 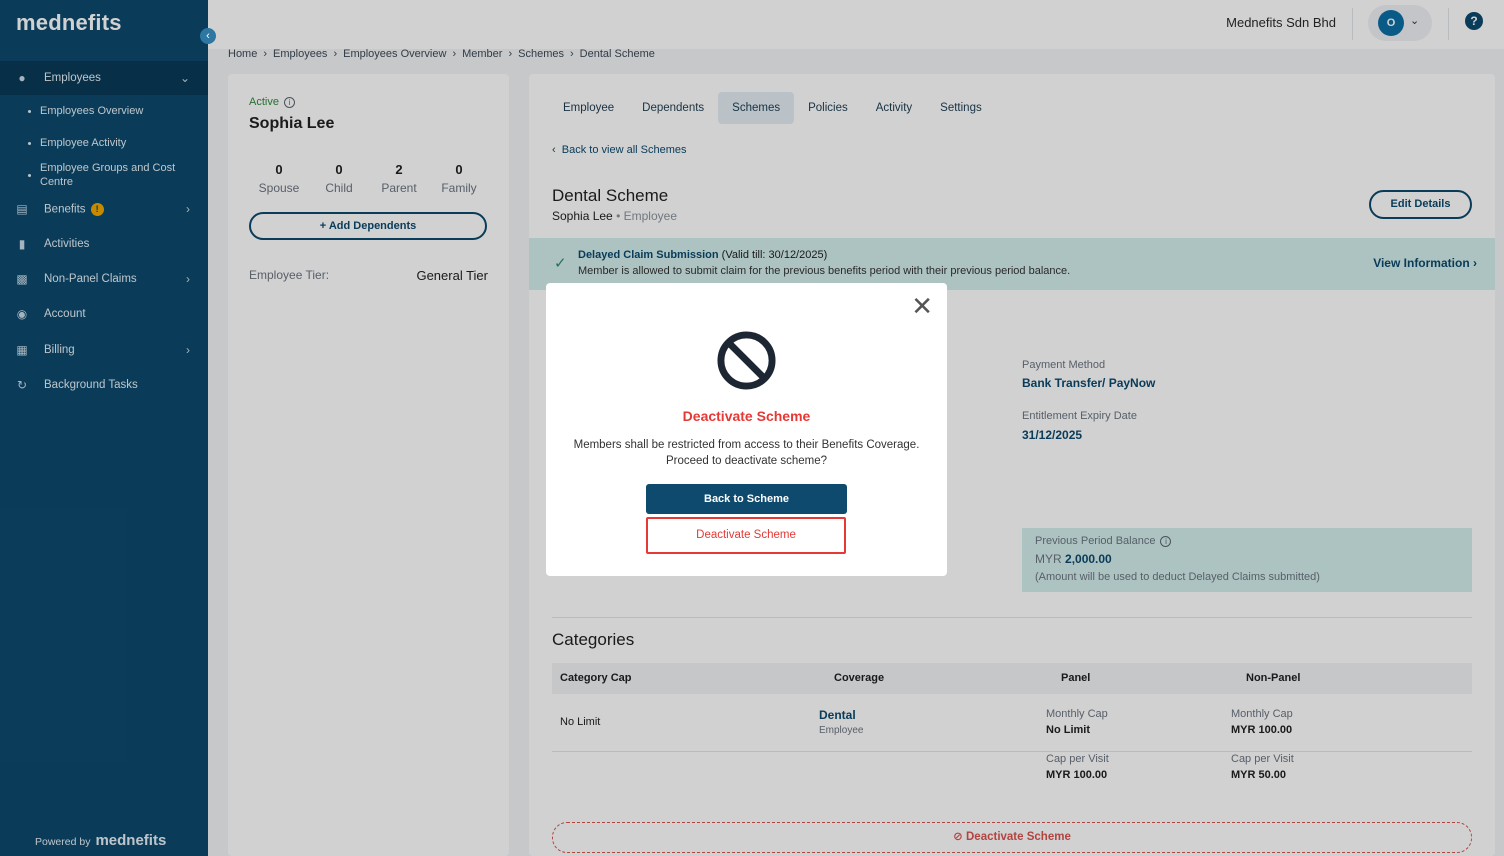 I want to click on sidebar-collapse-button: ‹, so click(x=208, y=36).